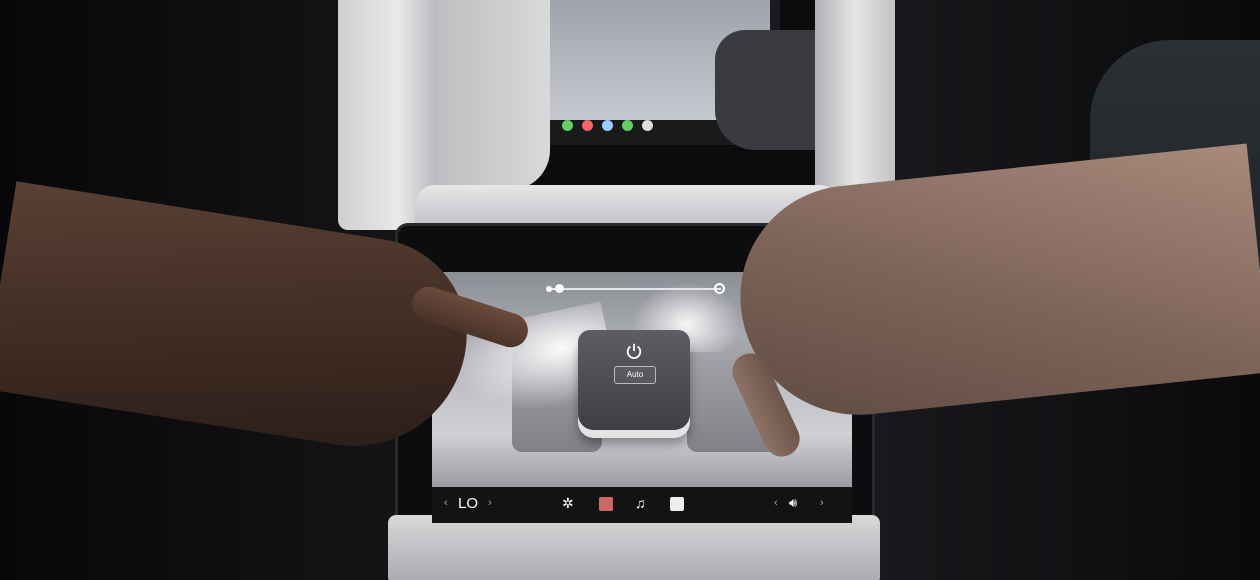 This screenshot has width=1260, height=580. I want to click on media-icon, so click(677, 504).